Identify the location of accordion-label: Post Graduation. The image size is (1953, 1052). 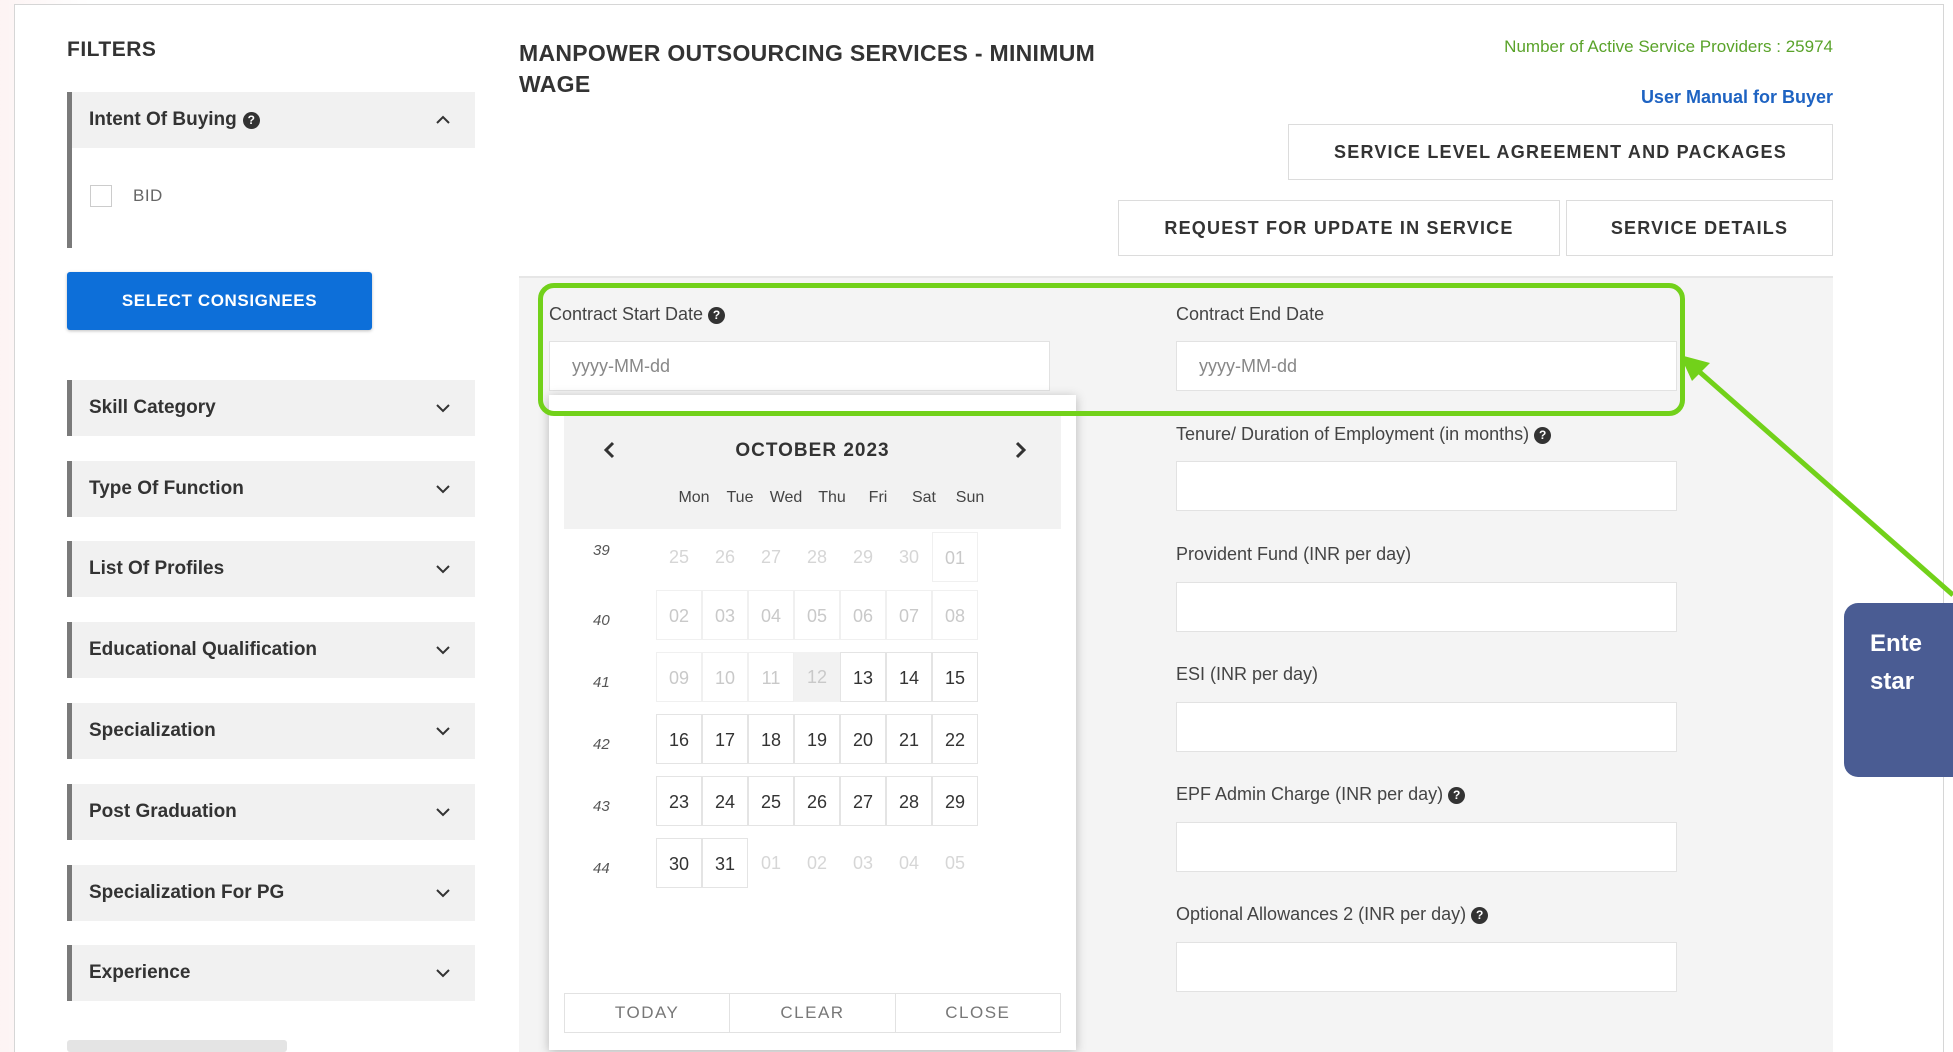
(163, 811).